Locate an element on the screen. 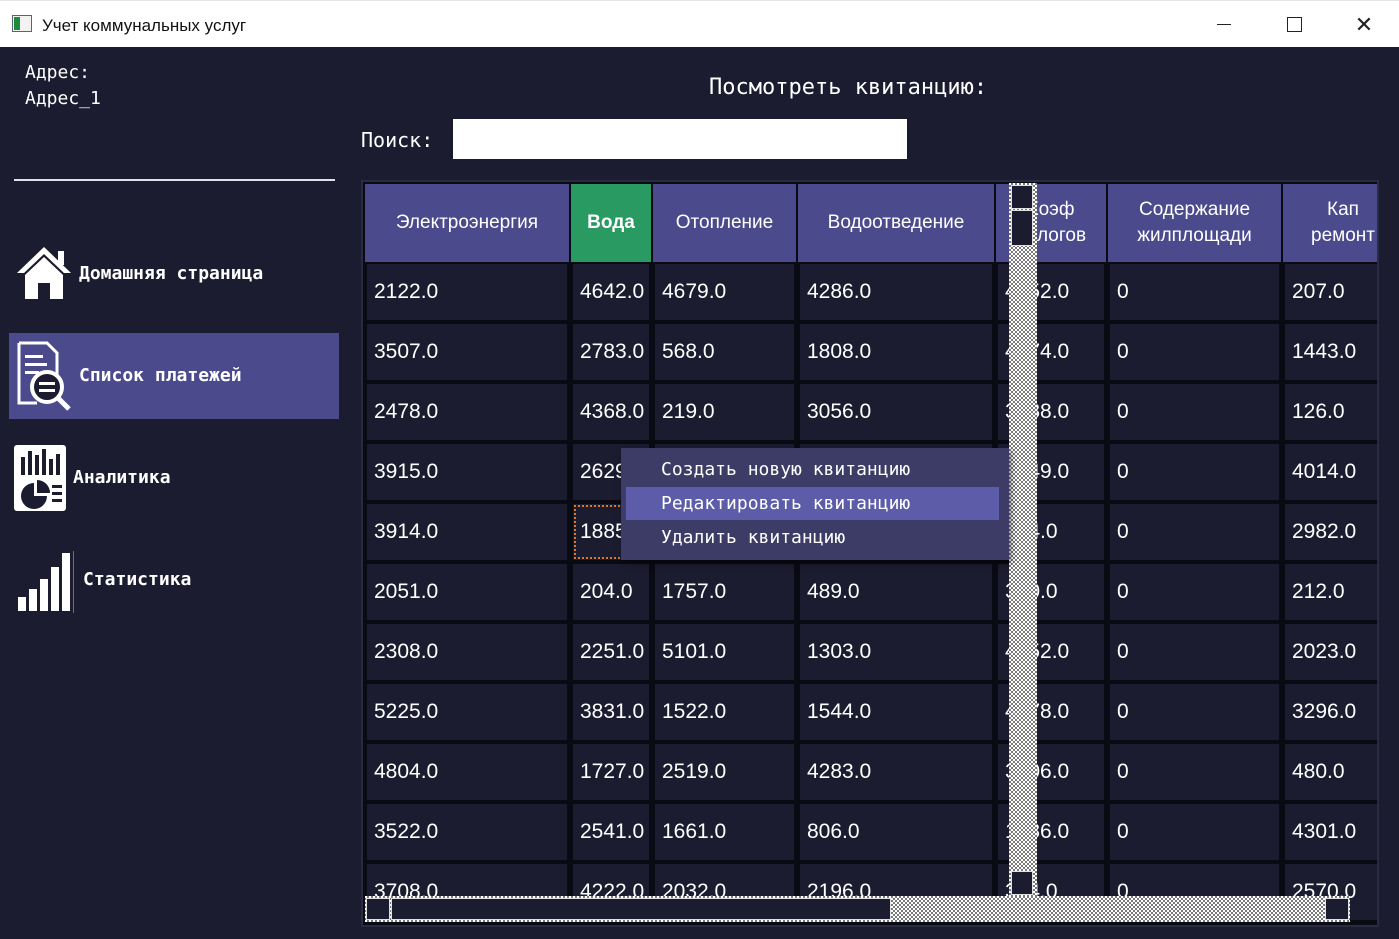 The image size is (1399, 939). column-header: Электроэнергия is located at coordinates (467, 223).